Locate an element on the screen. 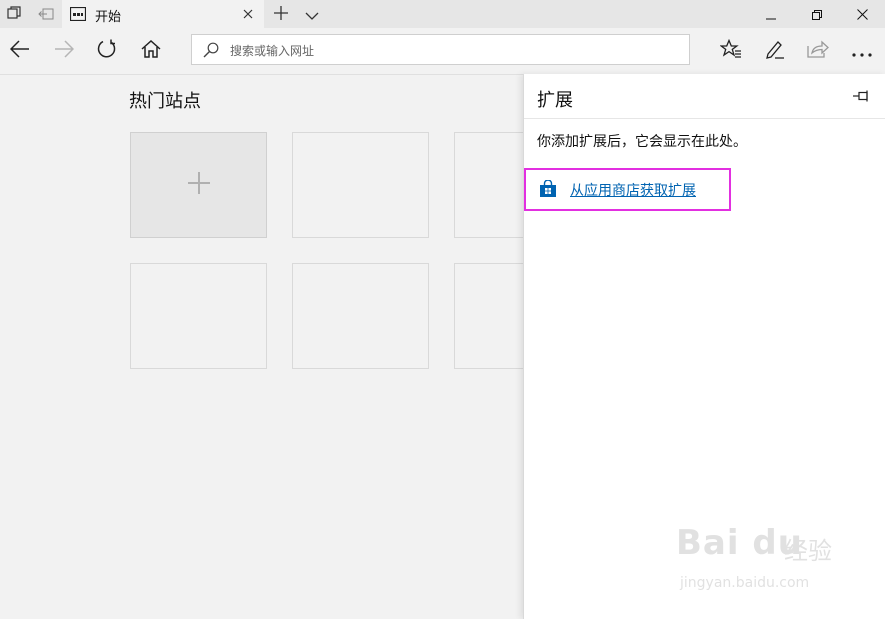 The height and width of the screenshot is (619, 885). pane-description: 你添加扩展后，它会显示在此处。 is located at coordinates (642, 142).